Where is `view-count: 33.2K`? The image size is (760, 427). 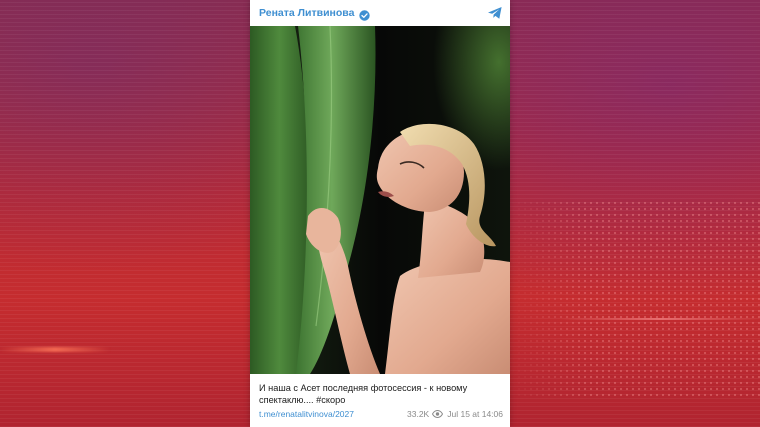 view-count: 33.2K is located at coordinates (418, 414).